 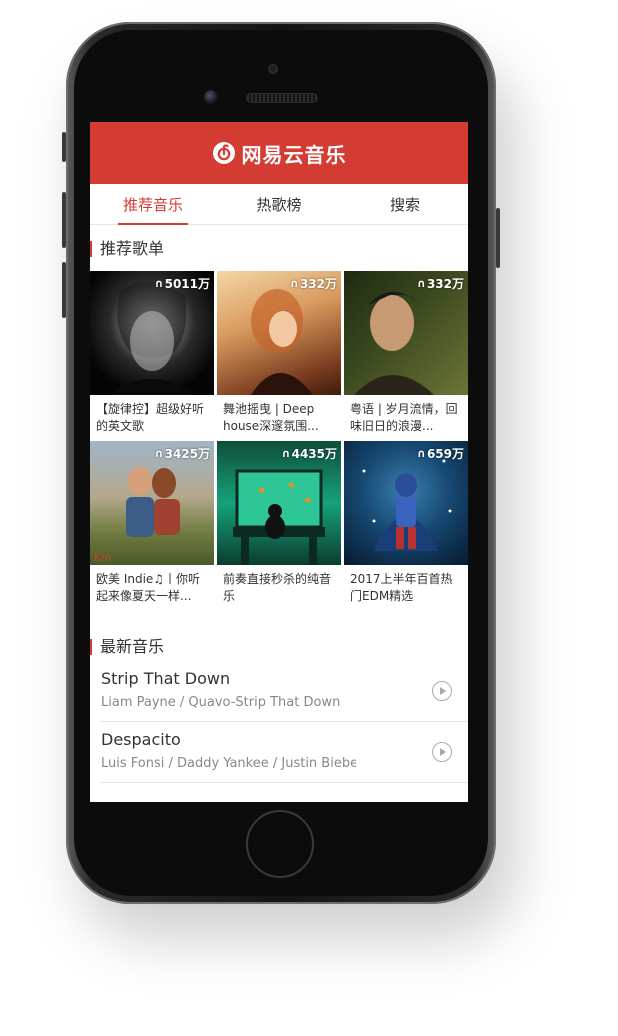 I want to click on section-title-playlists: 推荐歌单, so click(x=279, y=249).